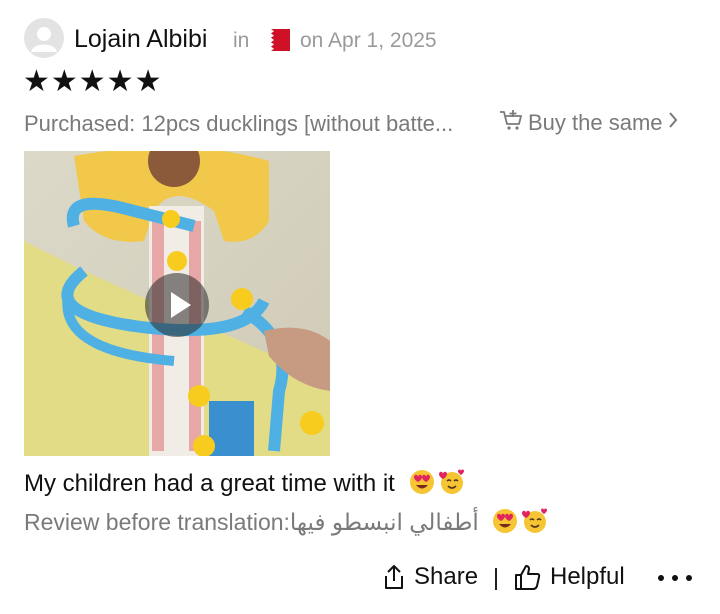  I want to click on more-options-button, so click(676, 578).